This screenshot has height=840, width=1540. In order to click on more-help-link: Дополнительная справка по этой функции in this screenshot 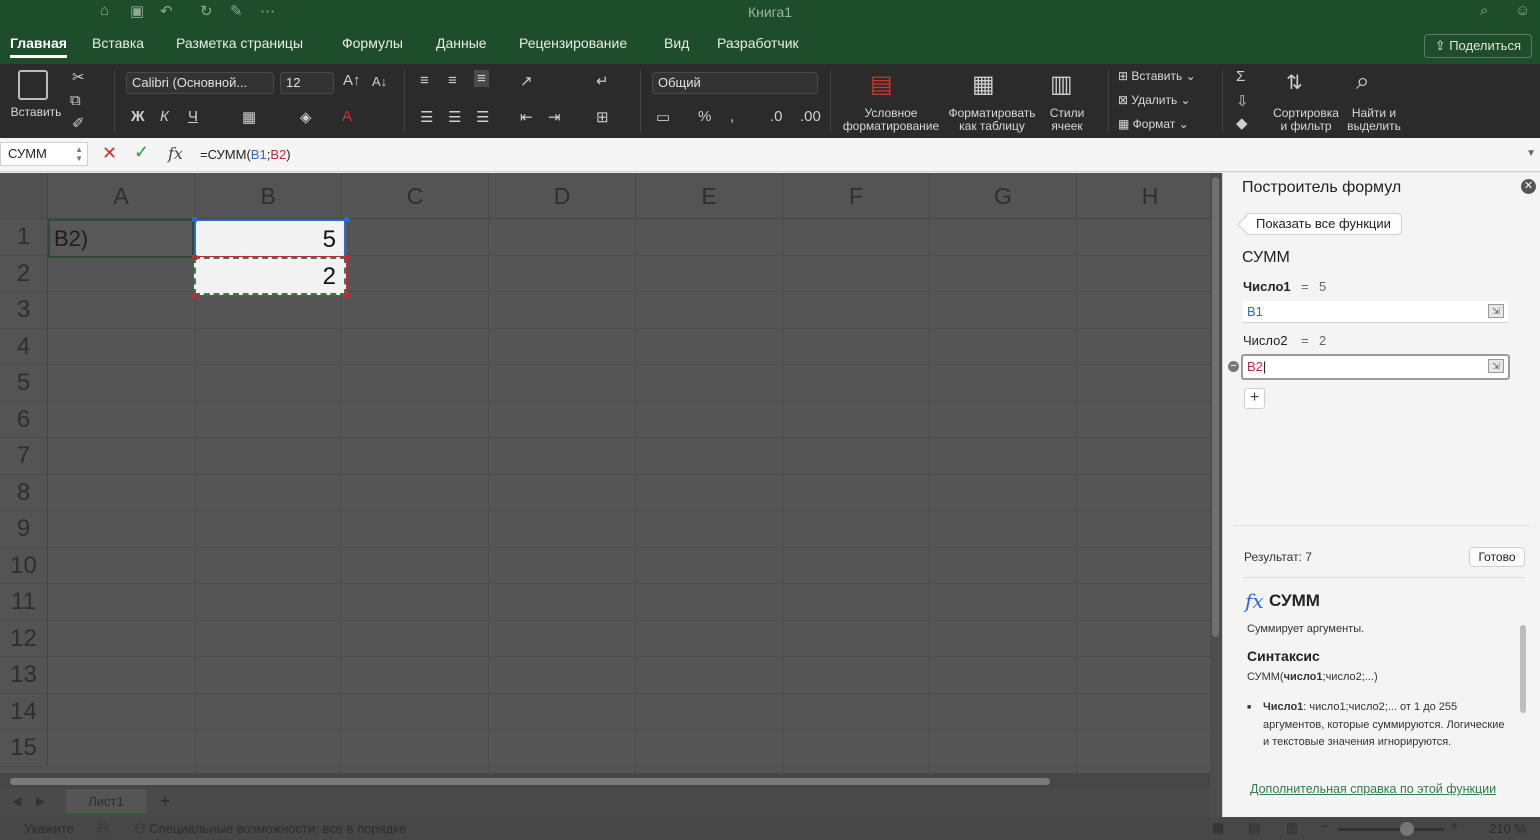, I will do `click(1373, 789)`.